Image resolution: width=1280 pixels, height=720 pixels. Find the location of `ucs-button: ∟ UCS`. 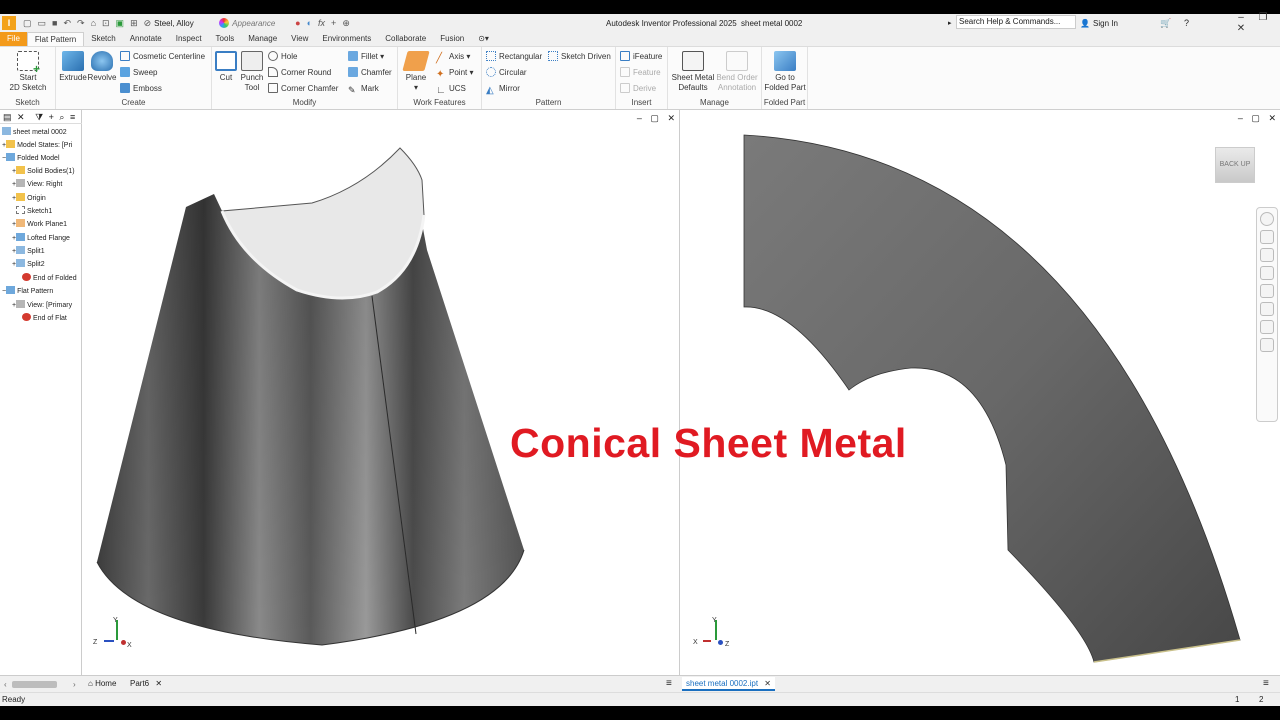

ucs-button: ∟ UCS is located at coordinates (451, 89).